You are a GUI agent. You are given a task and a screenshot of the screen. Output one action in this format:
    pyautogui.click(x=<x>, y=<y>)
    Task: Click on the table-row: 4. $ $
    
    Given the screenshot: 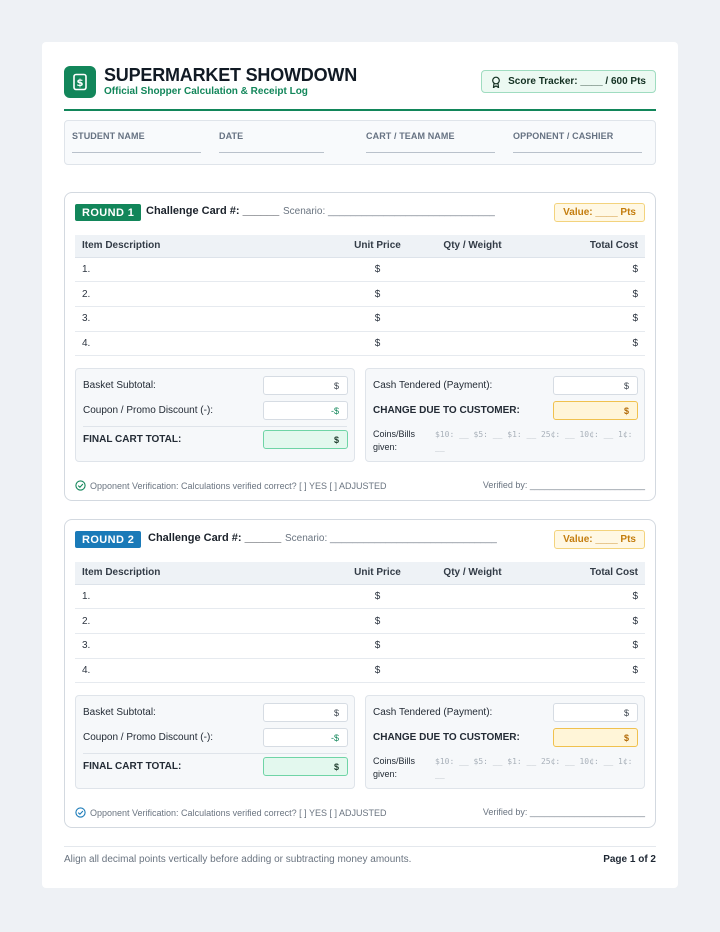 What is the action you would take?
    pyautogui.click(x=360, y=671)
    